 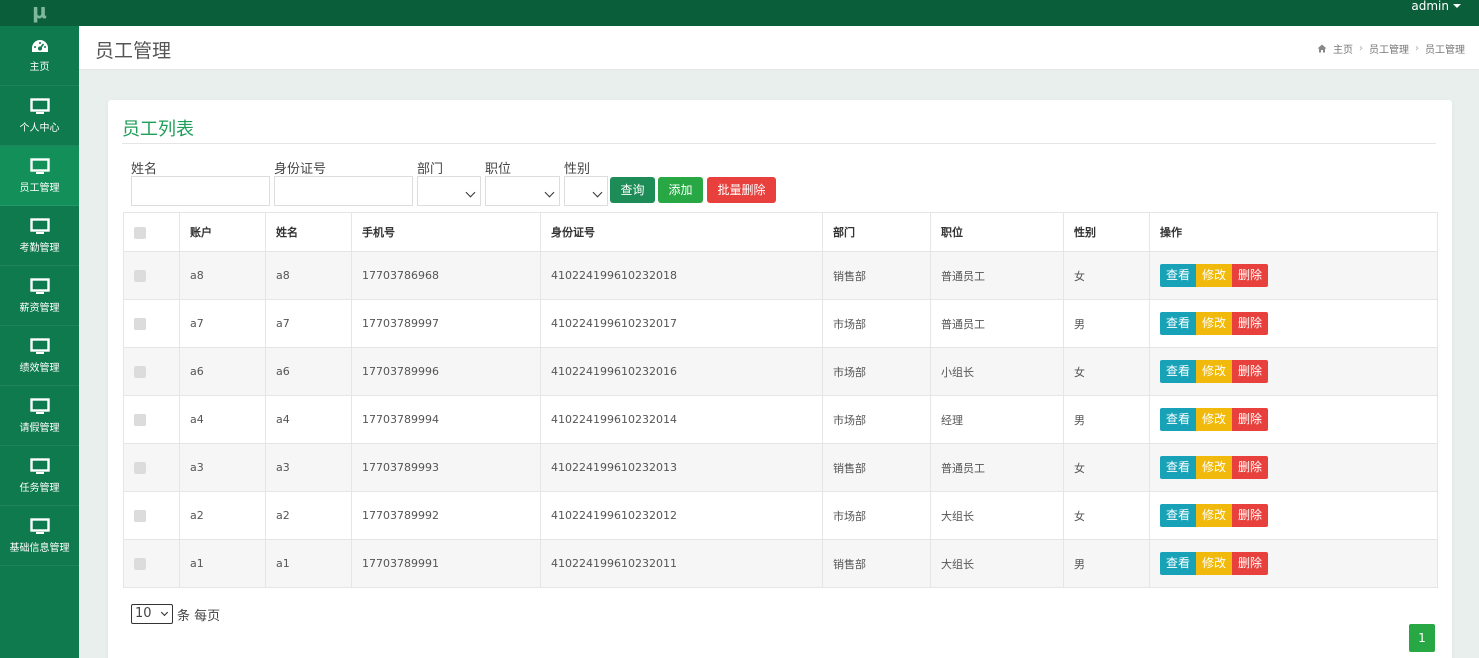 I want to click on cell-gender: 女, so click(x=1106, y=275).